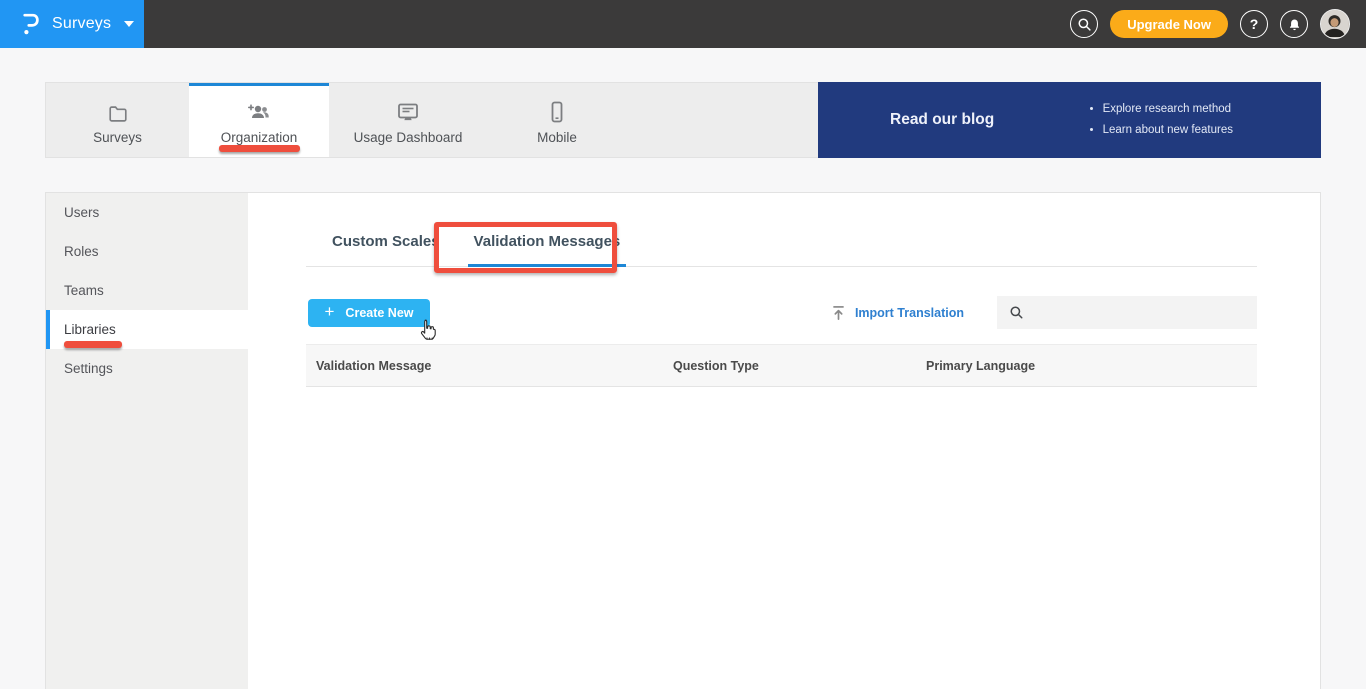  I want to click on avatar-photo, so click(1334, 23).